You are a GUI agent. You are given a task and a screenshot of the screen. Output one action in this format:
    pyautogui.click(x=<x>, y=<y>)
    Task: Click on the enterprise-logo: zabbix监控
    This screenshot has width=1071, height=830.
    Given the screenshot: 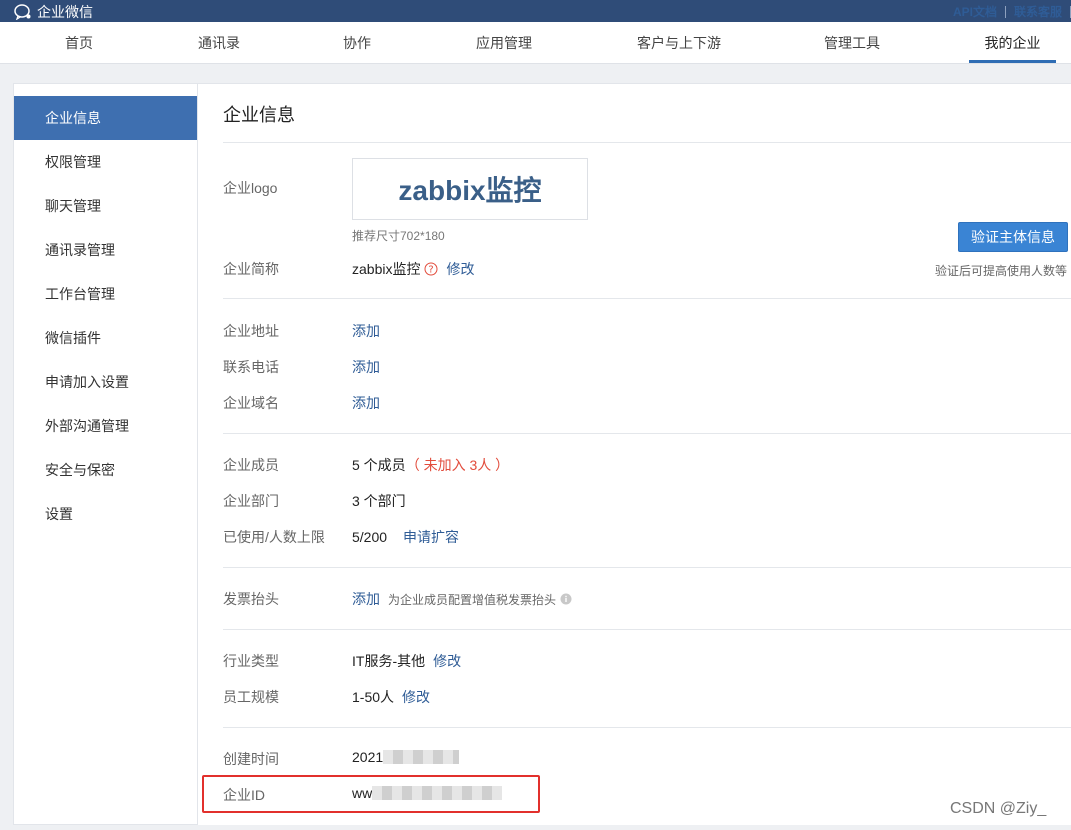 What is the action you would take?
    pyautogui.click(x=470, y=189)
    